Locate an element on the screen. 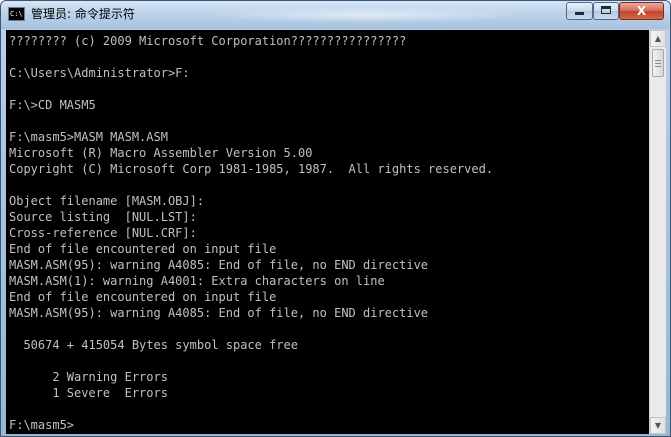 This screenshot has width=671, height=437. console-line: 50674 + 415054 Bytes symbol space free is located at coordinates (153, 345).